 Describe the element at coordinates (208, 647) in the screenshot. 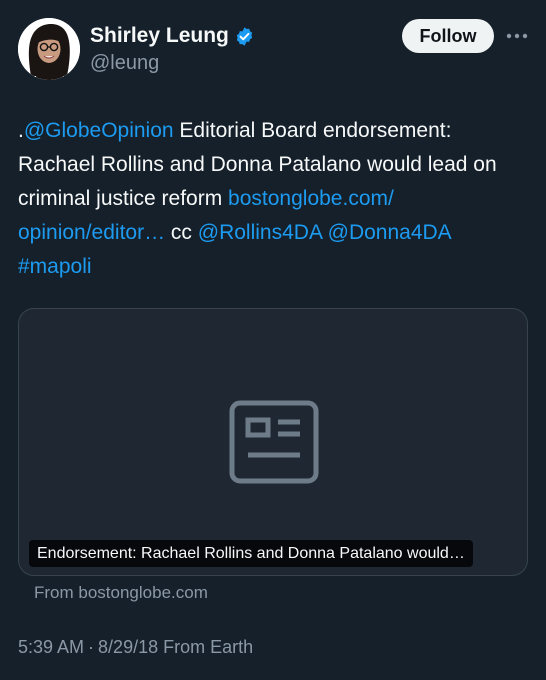

I see `tweet-location: From Earth` at that location.